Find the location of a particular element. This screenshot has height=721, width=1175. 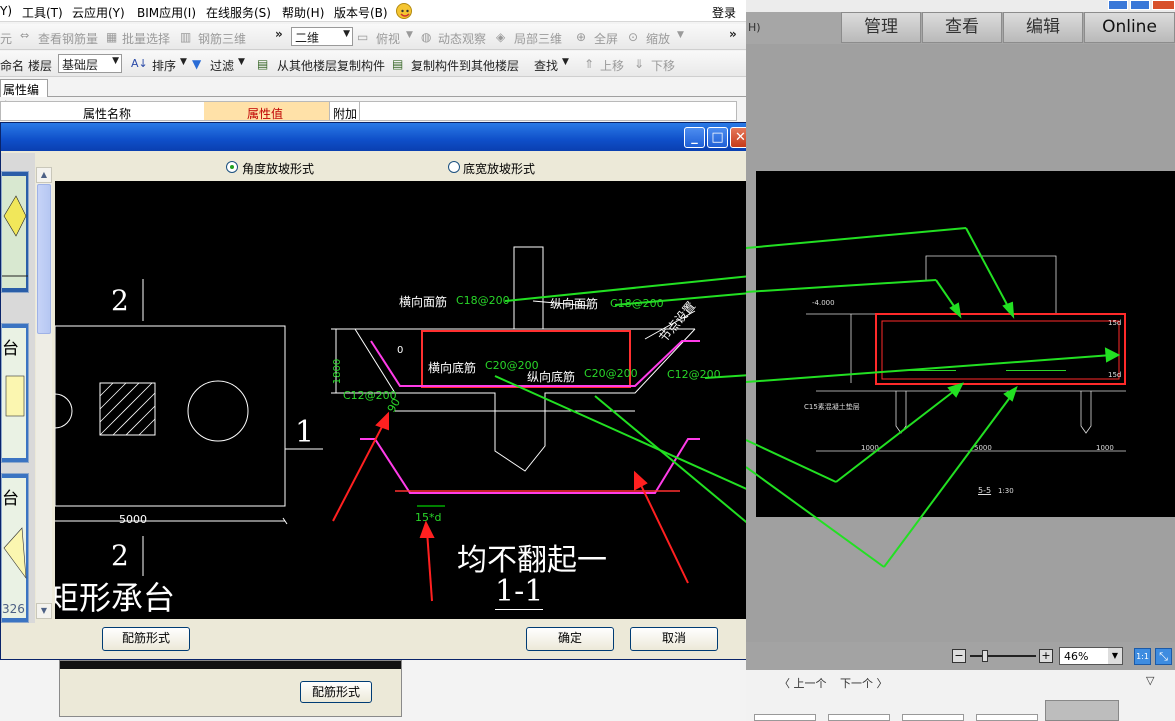

rebar-3d-button: 钢筋三维 is located at coordinates (222, 38).